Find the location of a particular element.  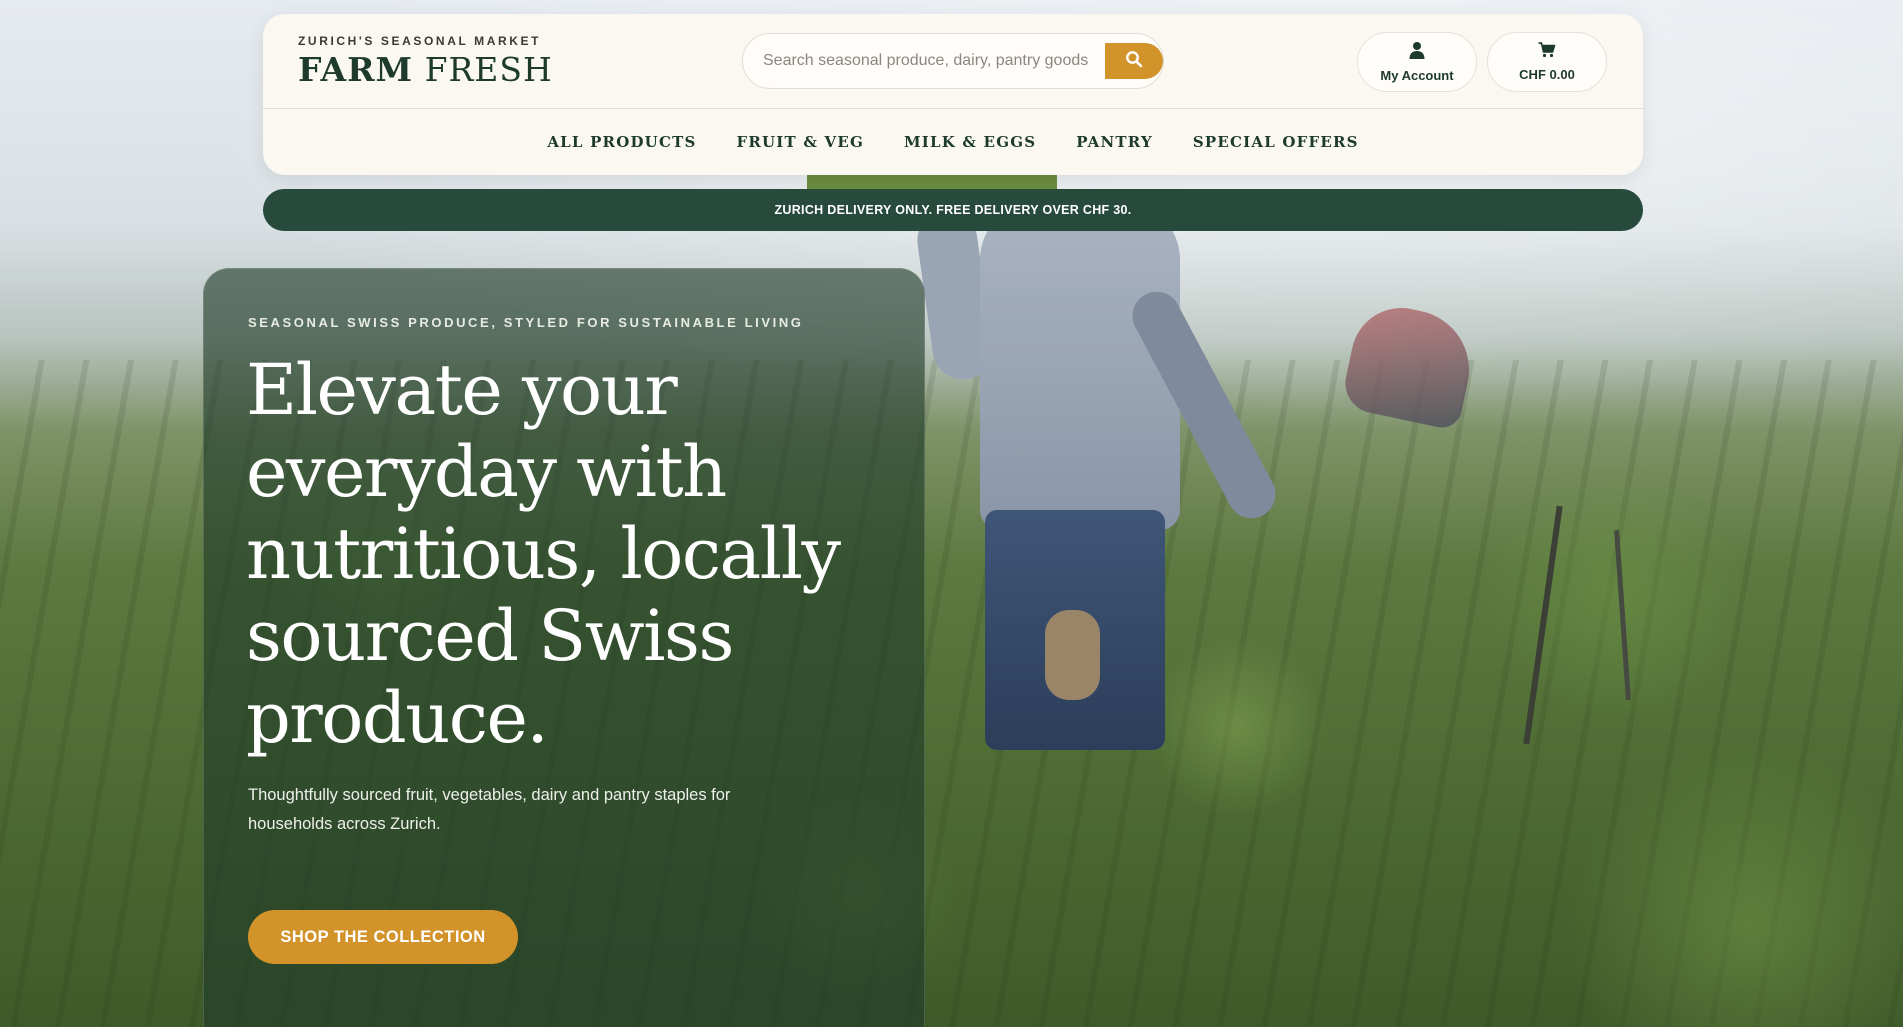

search-bar is located at coordinates (953, 61).